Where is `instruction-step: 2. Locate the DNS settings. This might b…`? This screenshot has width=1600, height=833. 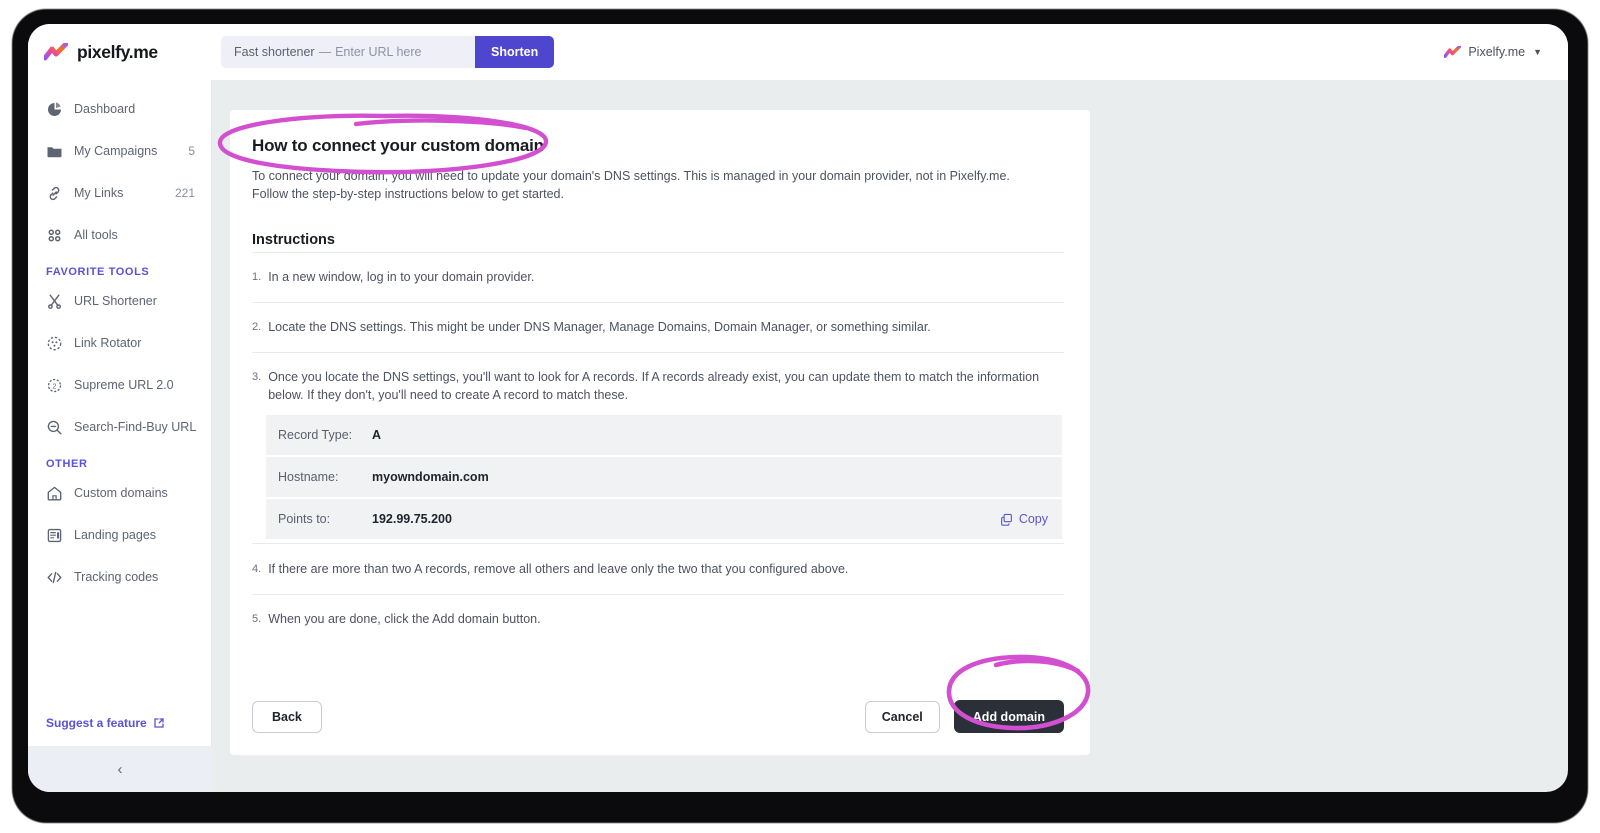
instruction-step: 2. Locate the DNS settings. This might b… is located at coordinates (658, 327).